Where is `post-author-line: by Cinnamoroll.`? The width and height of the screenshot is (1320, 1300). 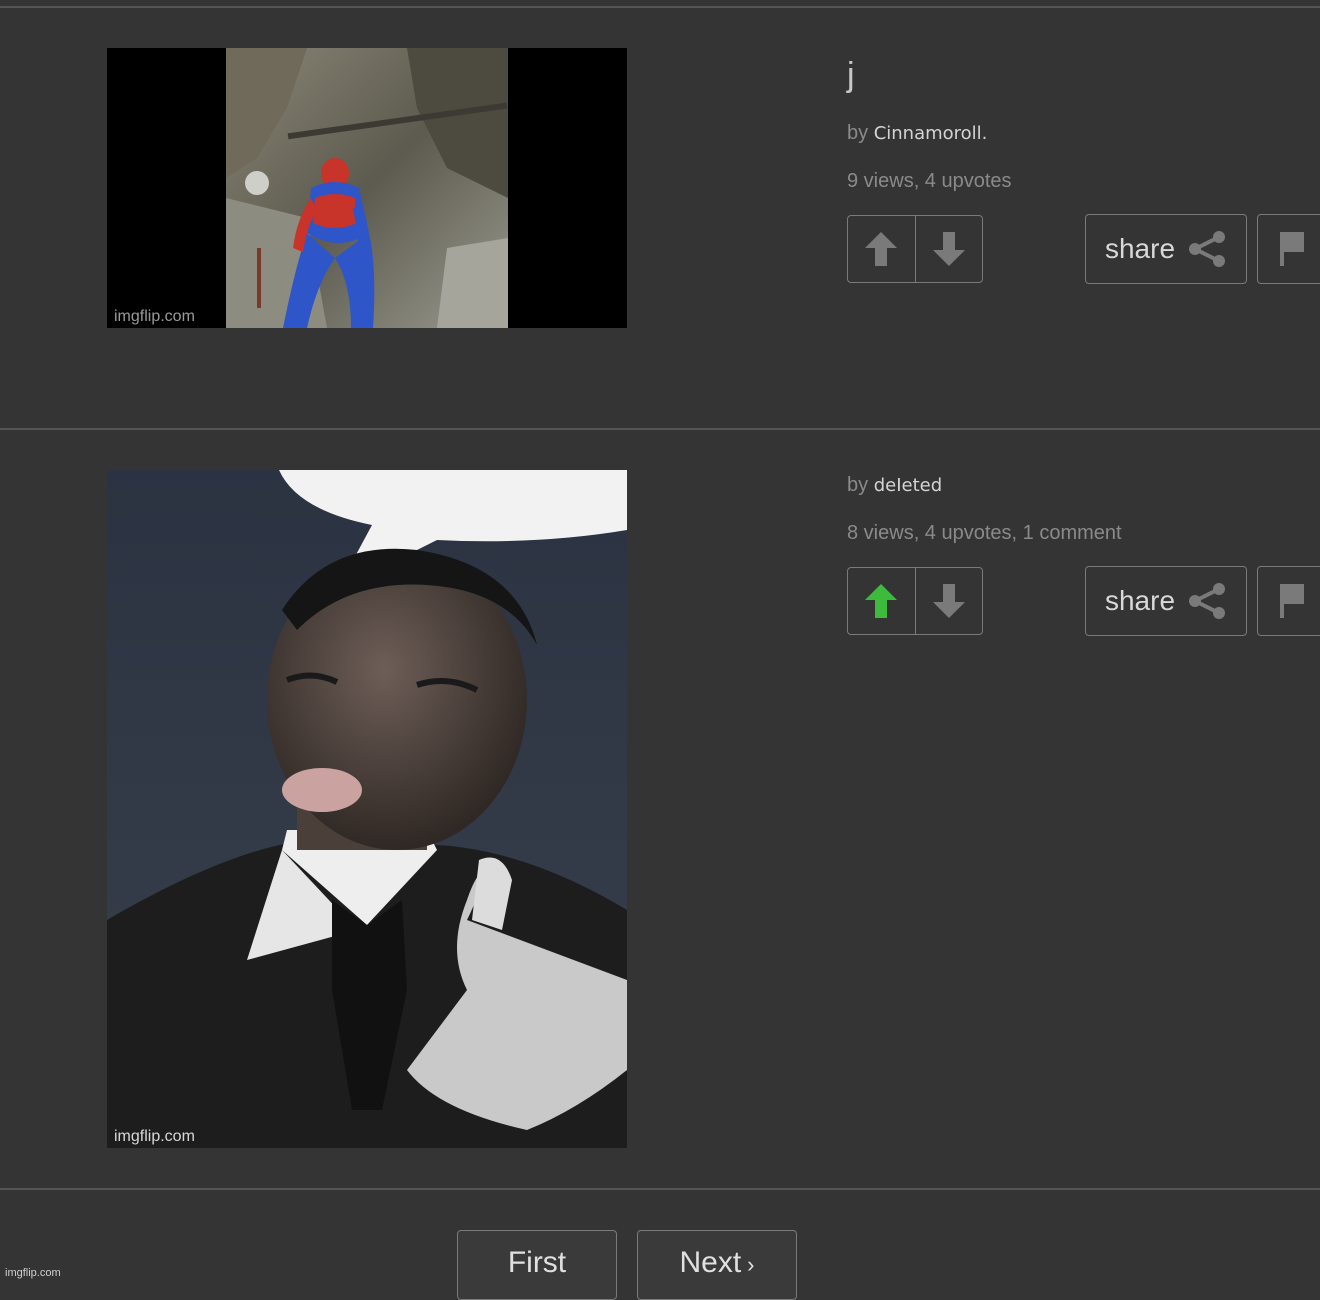
post-author-line: by Cinnamoroll. is located at coordinates (917, 133).